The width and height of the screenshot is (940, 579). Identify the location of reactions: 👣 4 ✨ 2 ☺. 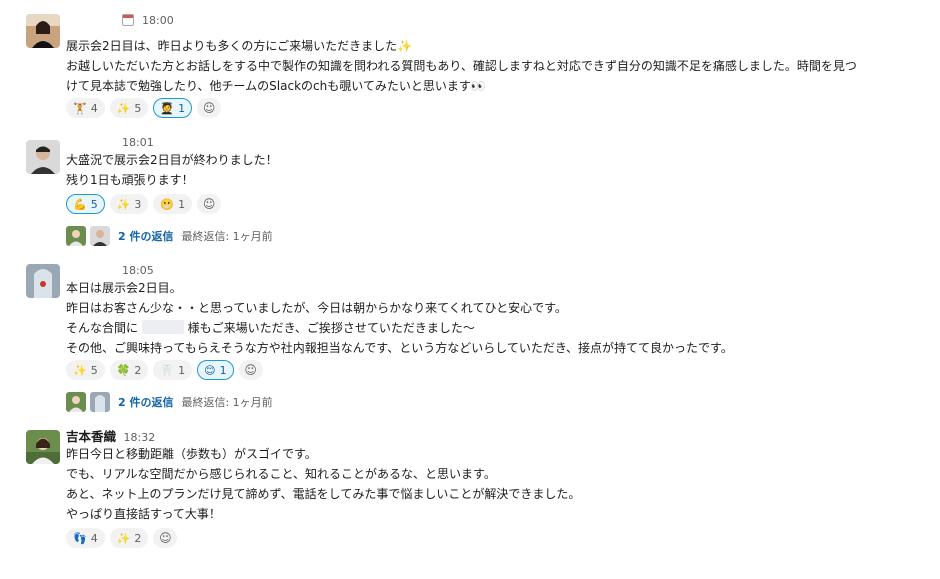
(122, 539).